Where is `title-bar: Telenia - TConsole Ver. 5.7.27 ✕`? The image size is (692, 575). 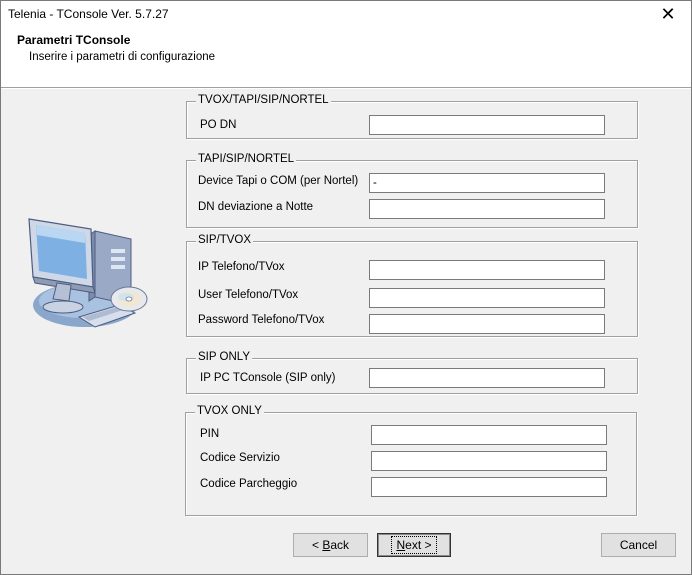
title-bar: Telenia - TConsole Ver. 5.7.27 ✕ is located at coordinates (346, 14).